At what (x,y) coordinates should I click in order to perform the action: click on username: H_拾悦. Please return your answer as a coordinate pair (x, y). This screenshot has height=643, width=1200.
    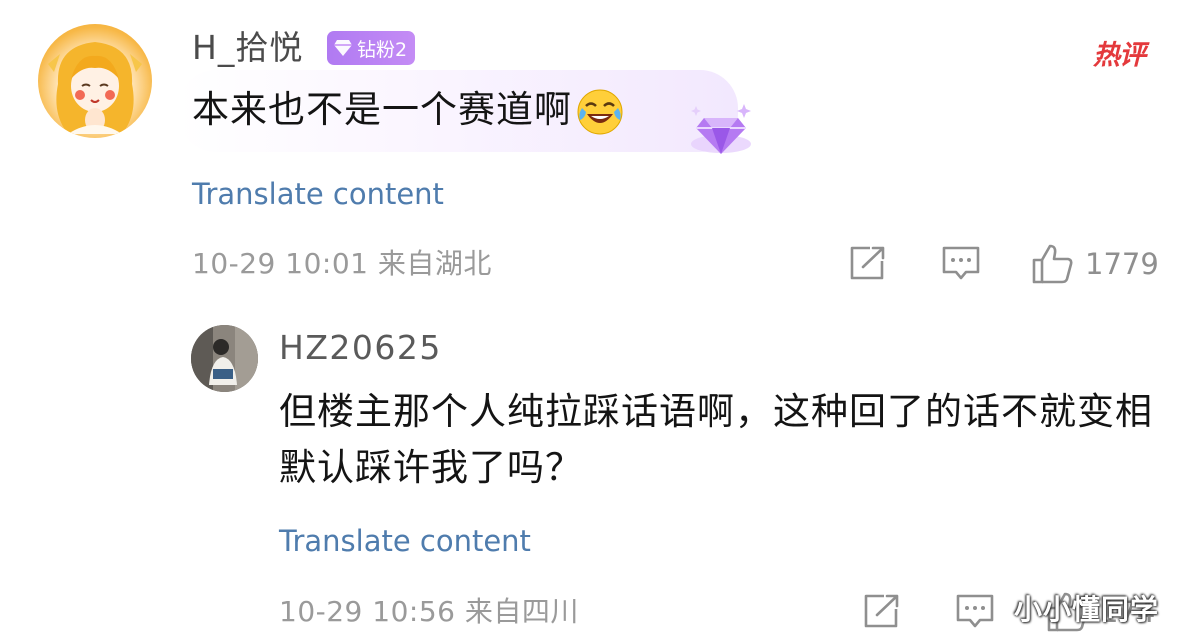
    Looking at the image, I should click on (247, 48).